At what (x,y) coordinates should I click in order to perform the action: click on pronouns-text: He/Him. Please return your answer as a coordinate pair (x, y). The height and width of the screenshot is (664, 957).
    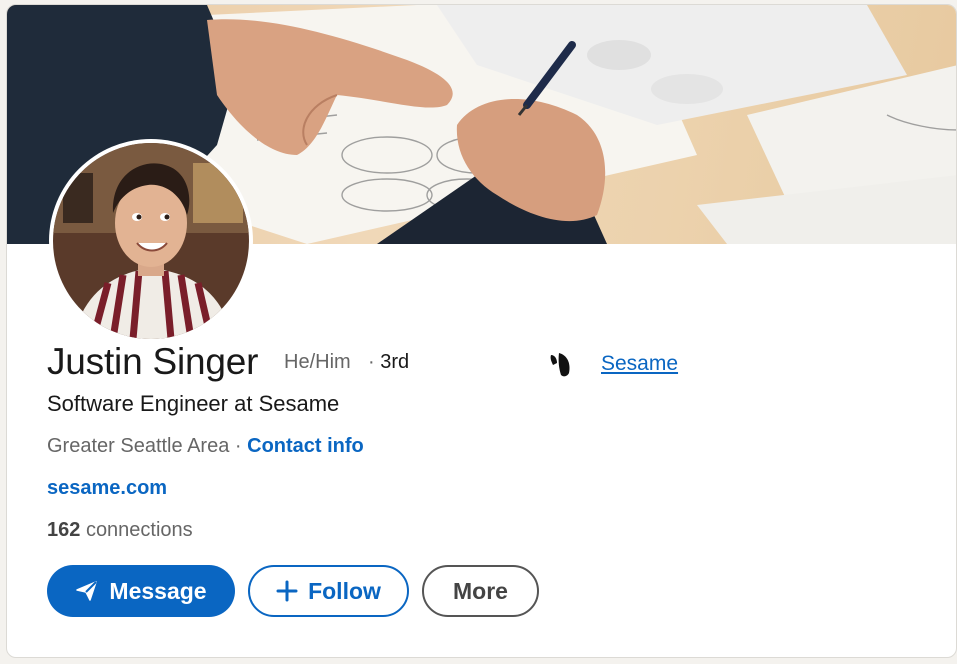
    Looking at the image, I should click on (317, 362).